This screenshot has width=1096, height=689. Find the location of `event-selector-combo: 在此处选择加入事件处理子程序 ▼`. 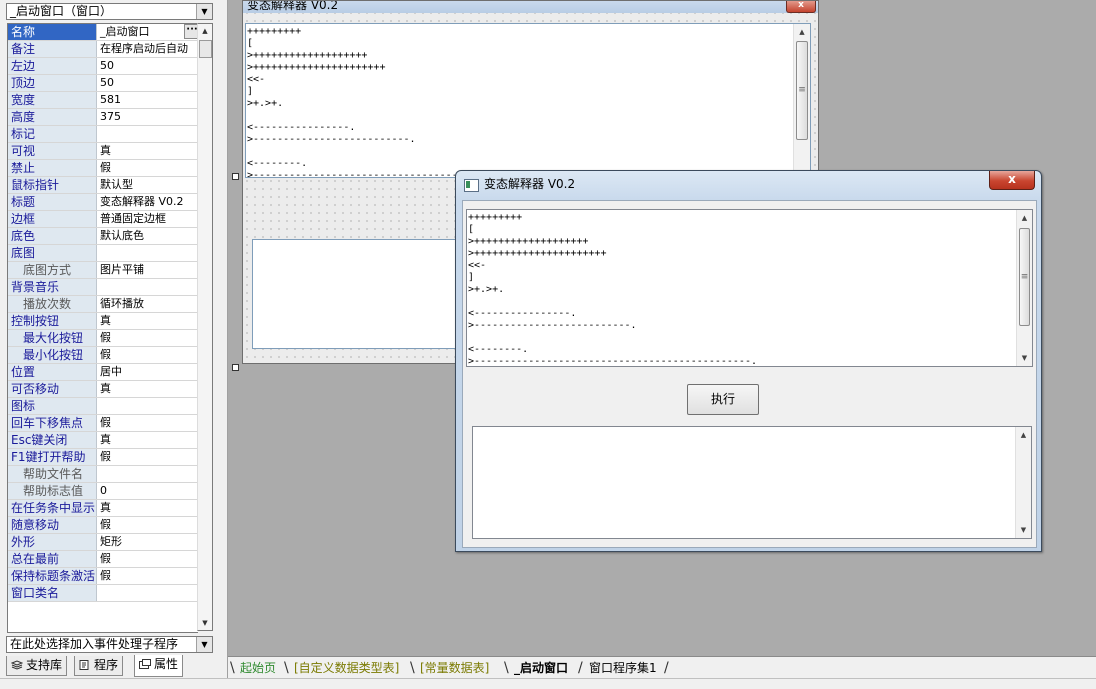

event-selector-combo: 在此处选择加入事件处理子程序 ▼ is located at coordinates (109, 644).